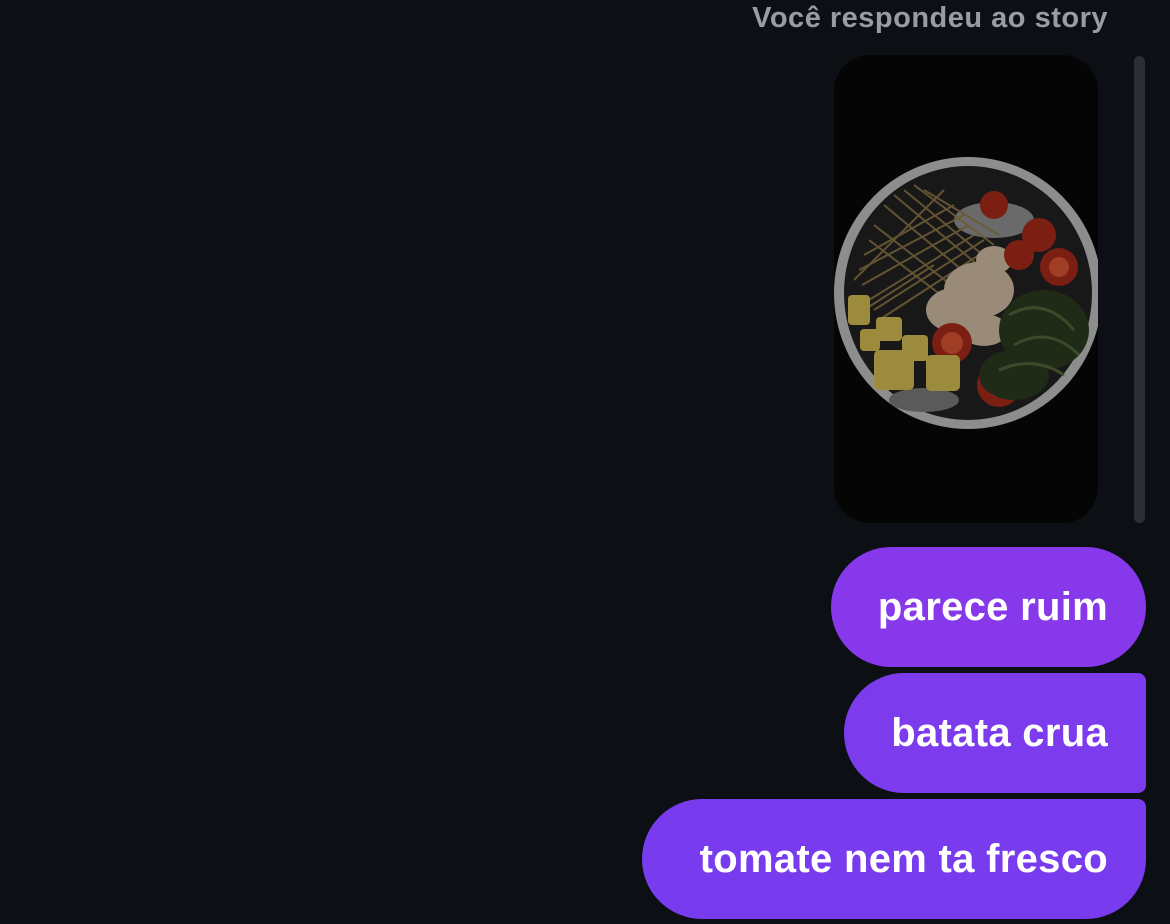  I want to click on message-bubble: parece ruim, so click(988, 607).